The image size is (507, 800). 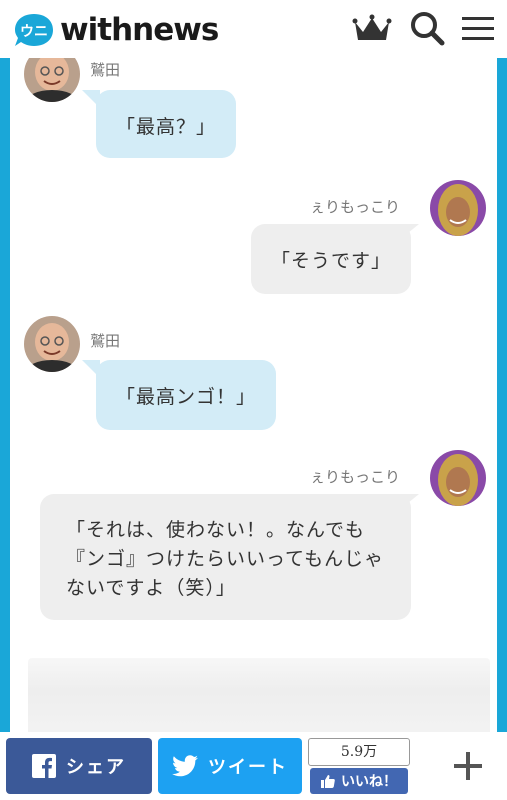 I want to click on facebook-like-button: いいね！, so click(x=359, y=781).